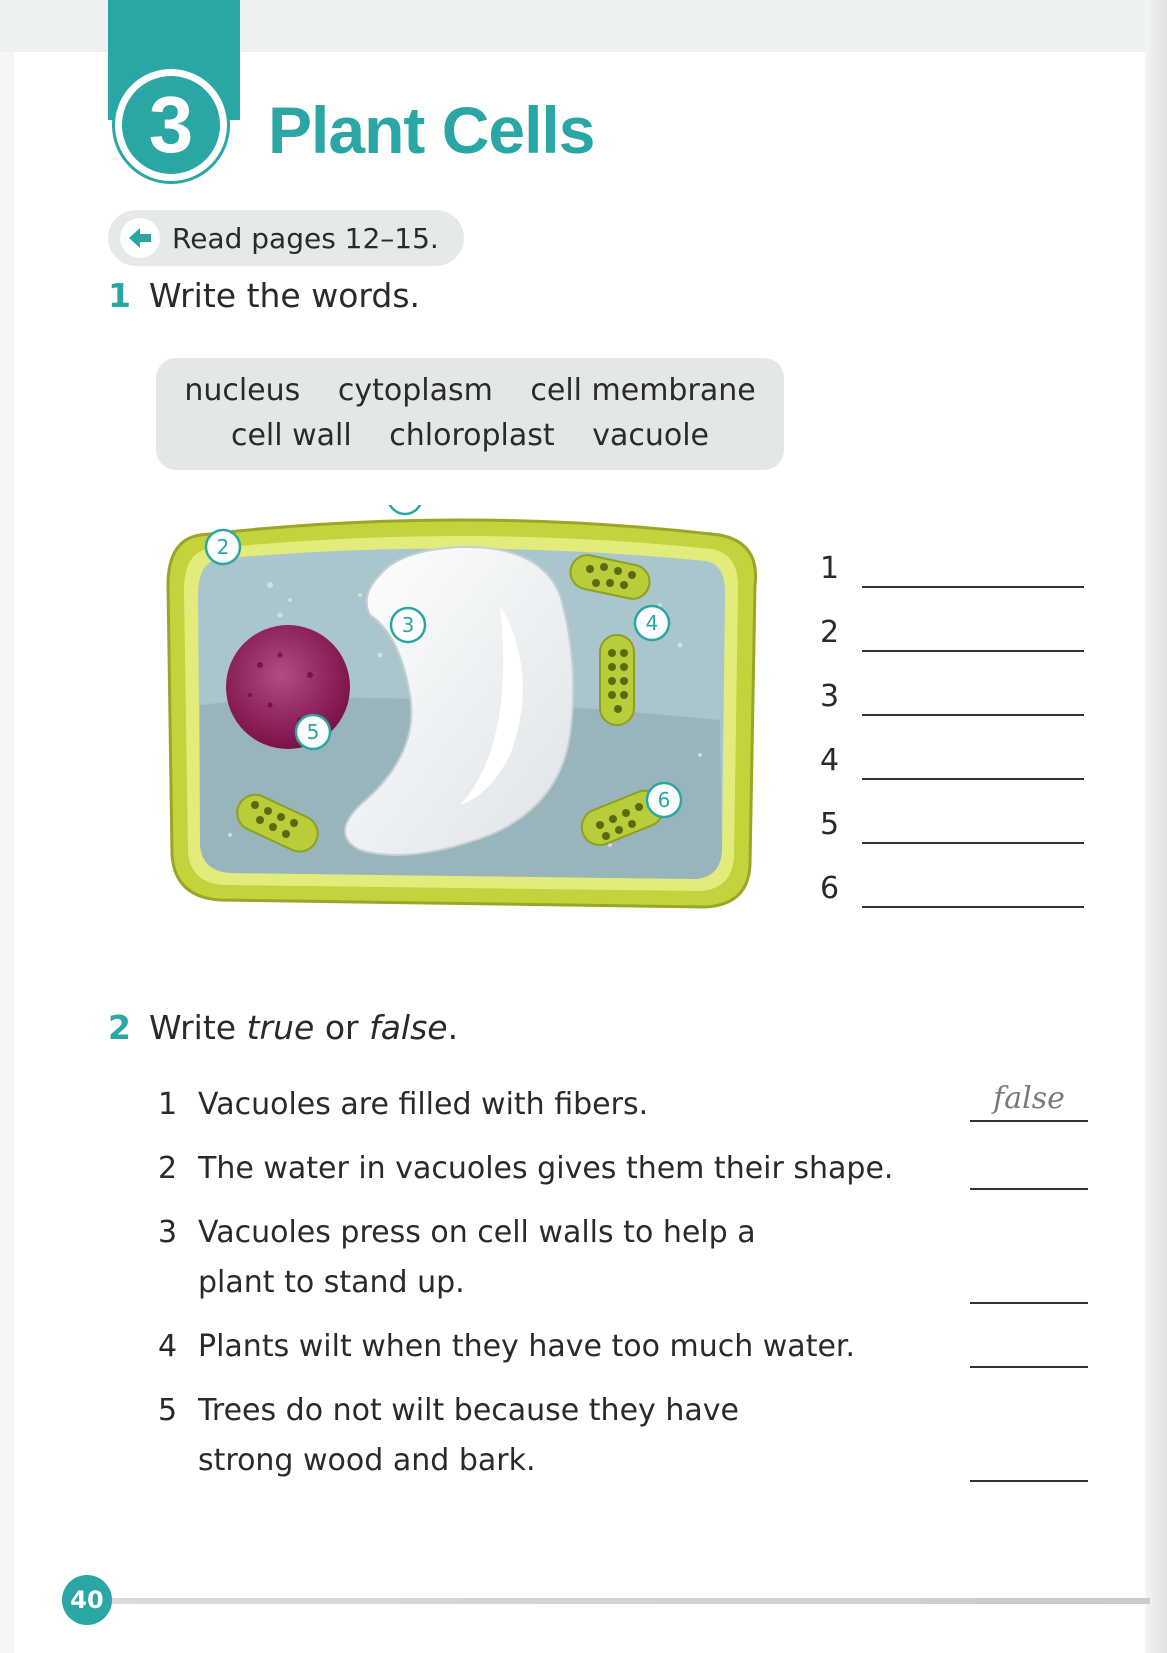 This screenshot has width=1167, height=1653. Describe the element at coordinates (405, 507) in the screenshot. I see `diagram-label-text: 1` at that location.